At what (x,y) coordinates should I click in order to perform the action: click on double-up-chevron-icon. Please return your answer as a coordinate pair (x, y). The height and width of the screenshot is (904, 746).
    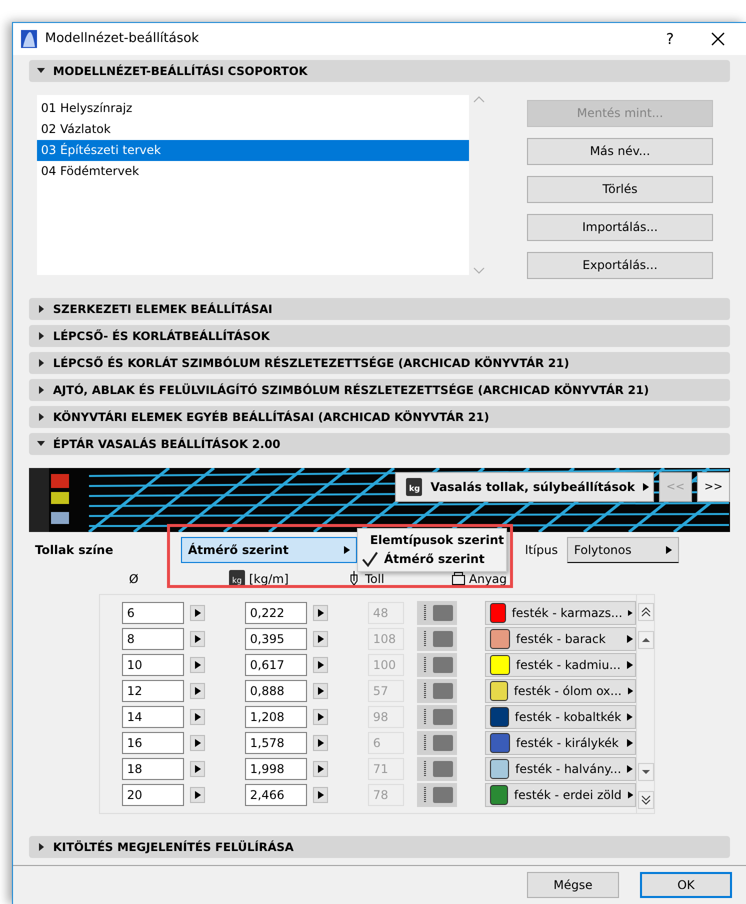
    Looking at the image, I should click on (645, 611).